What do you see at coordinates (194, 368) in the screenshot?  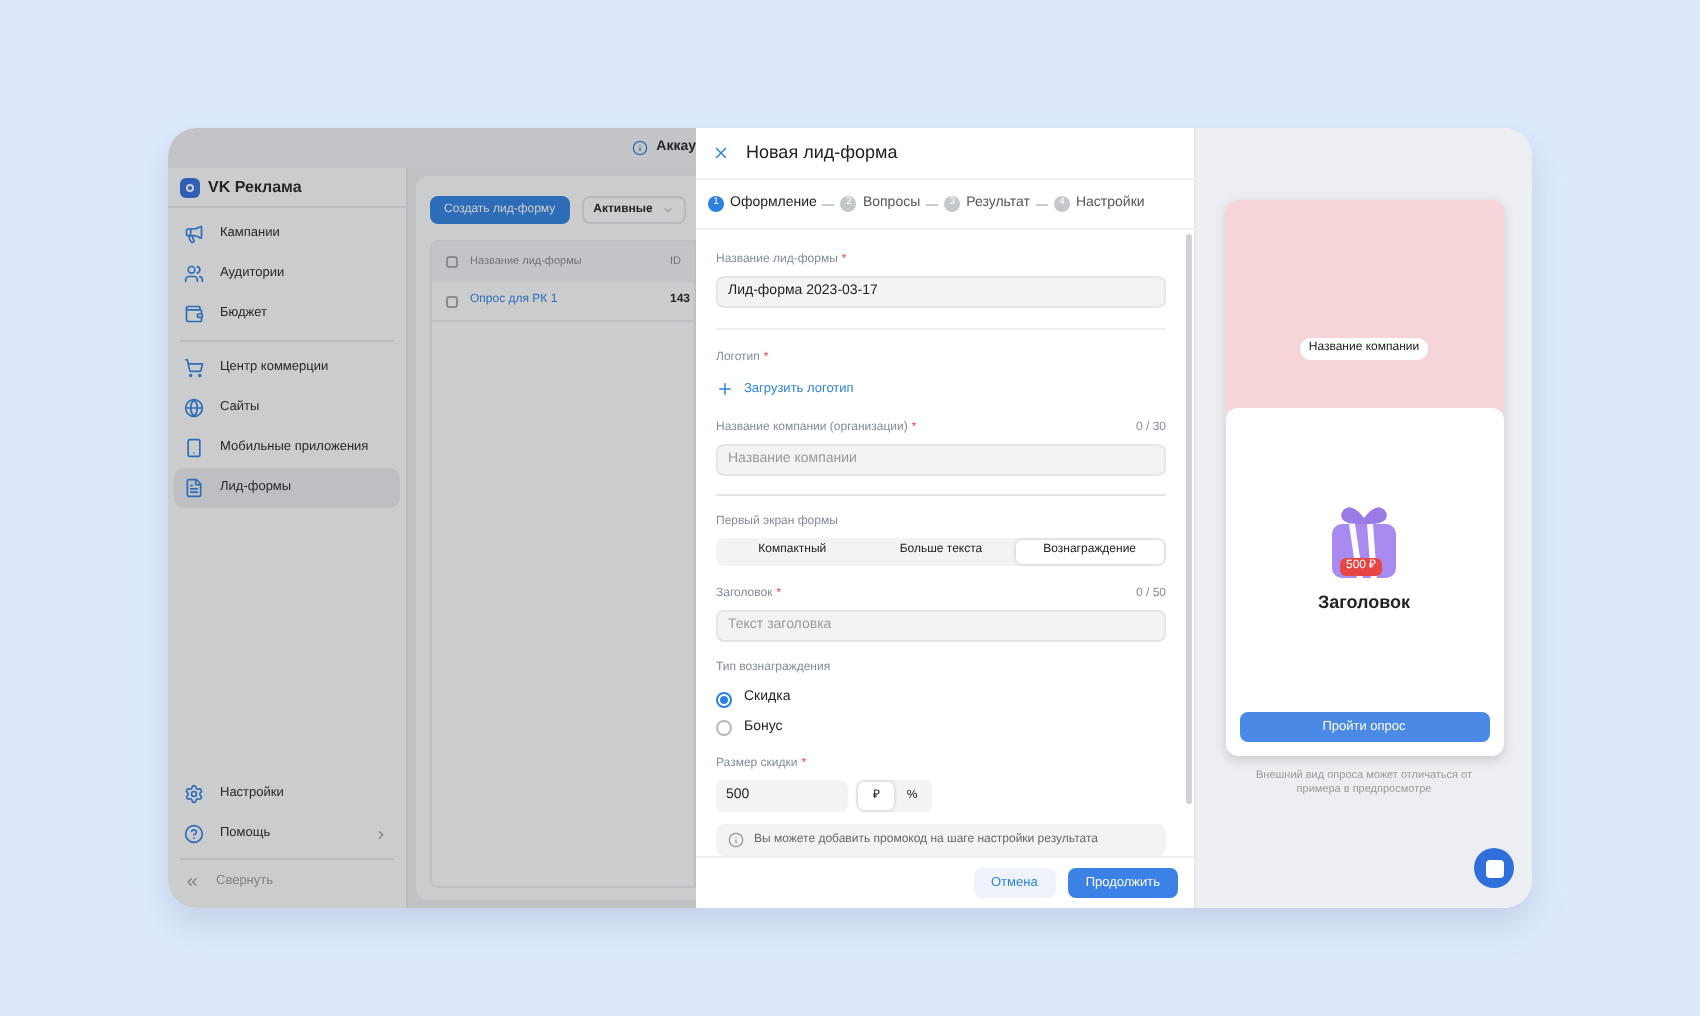 I see `cart-icon` at bounding box center [194, 368].